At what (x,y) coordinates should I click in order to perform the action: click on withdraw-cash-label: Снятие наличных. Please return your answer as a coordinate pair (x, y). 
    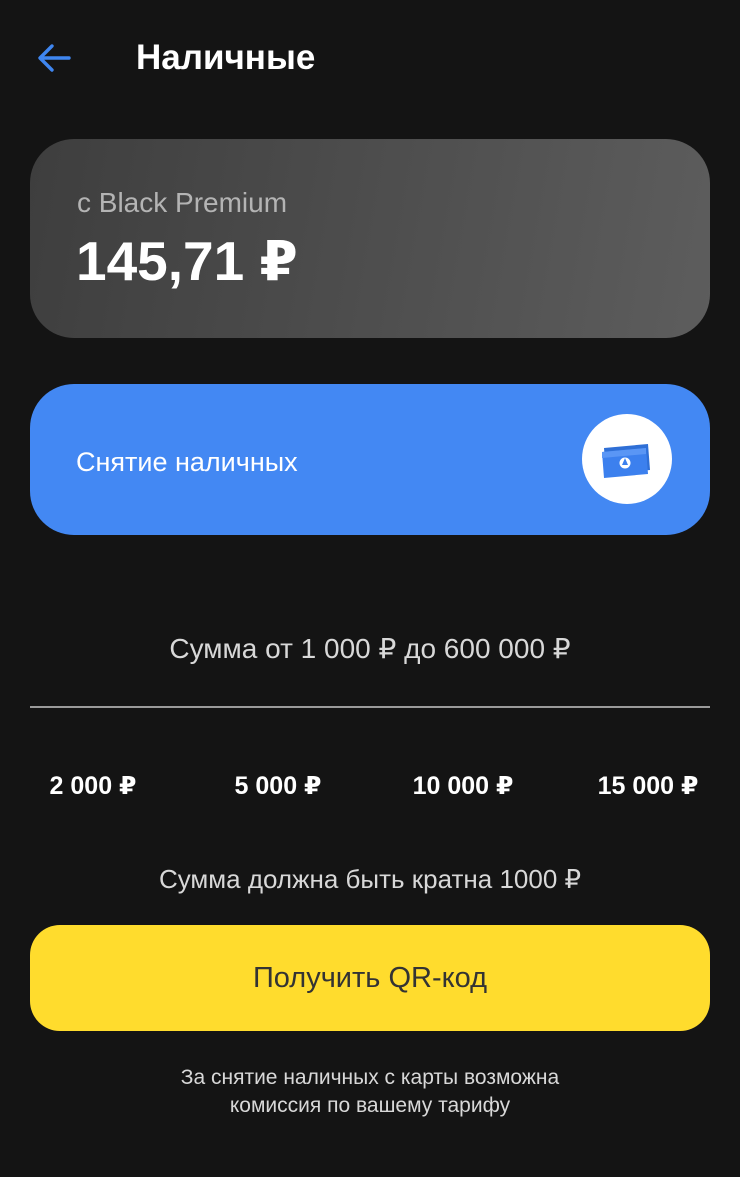
    Looking at the image, I should click on (187, 462).